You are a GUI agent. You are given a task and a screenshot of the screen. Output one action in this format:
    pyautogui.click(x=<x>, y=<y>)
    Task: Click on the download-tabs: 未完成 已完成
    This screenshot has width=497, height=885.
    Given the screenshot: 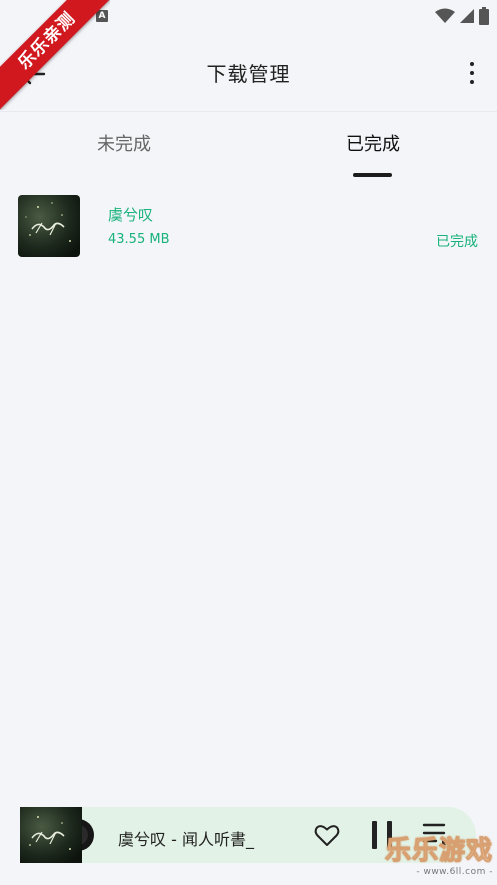 What is the action you would take?
    pyautogui.click(x=248, y=147)
    